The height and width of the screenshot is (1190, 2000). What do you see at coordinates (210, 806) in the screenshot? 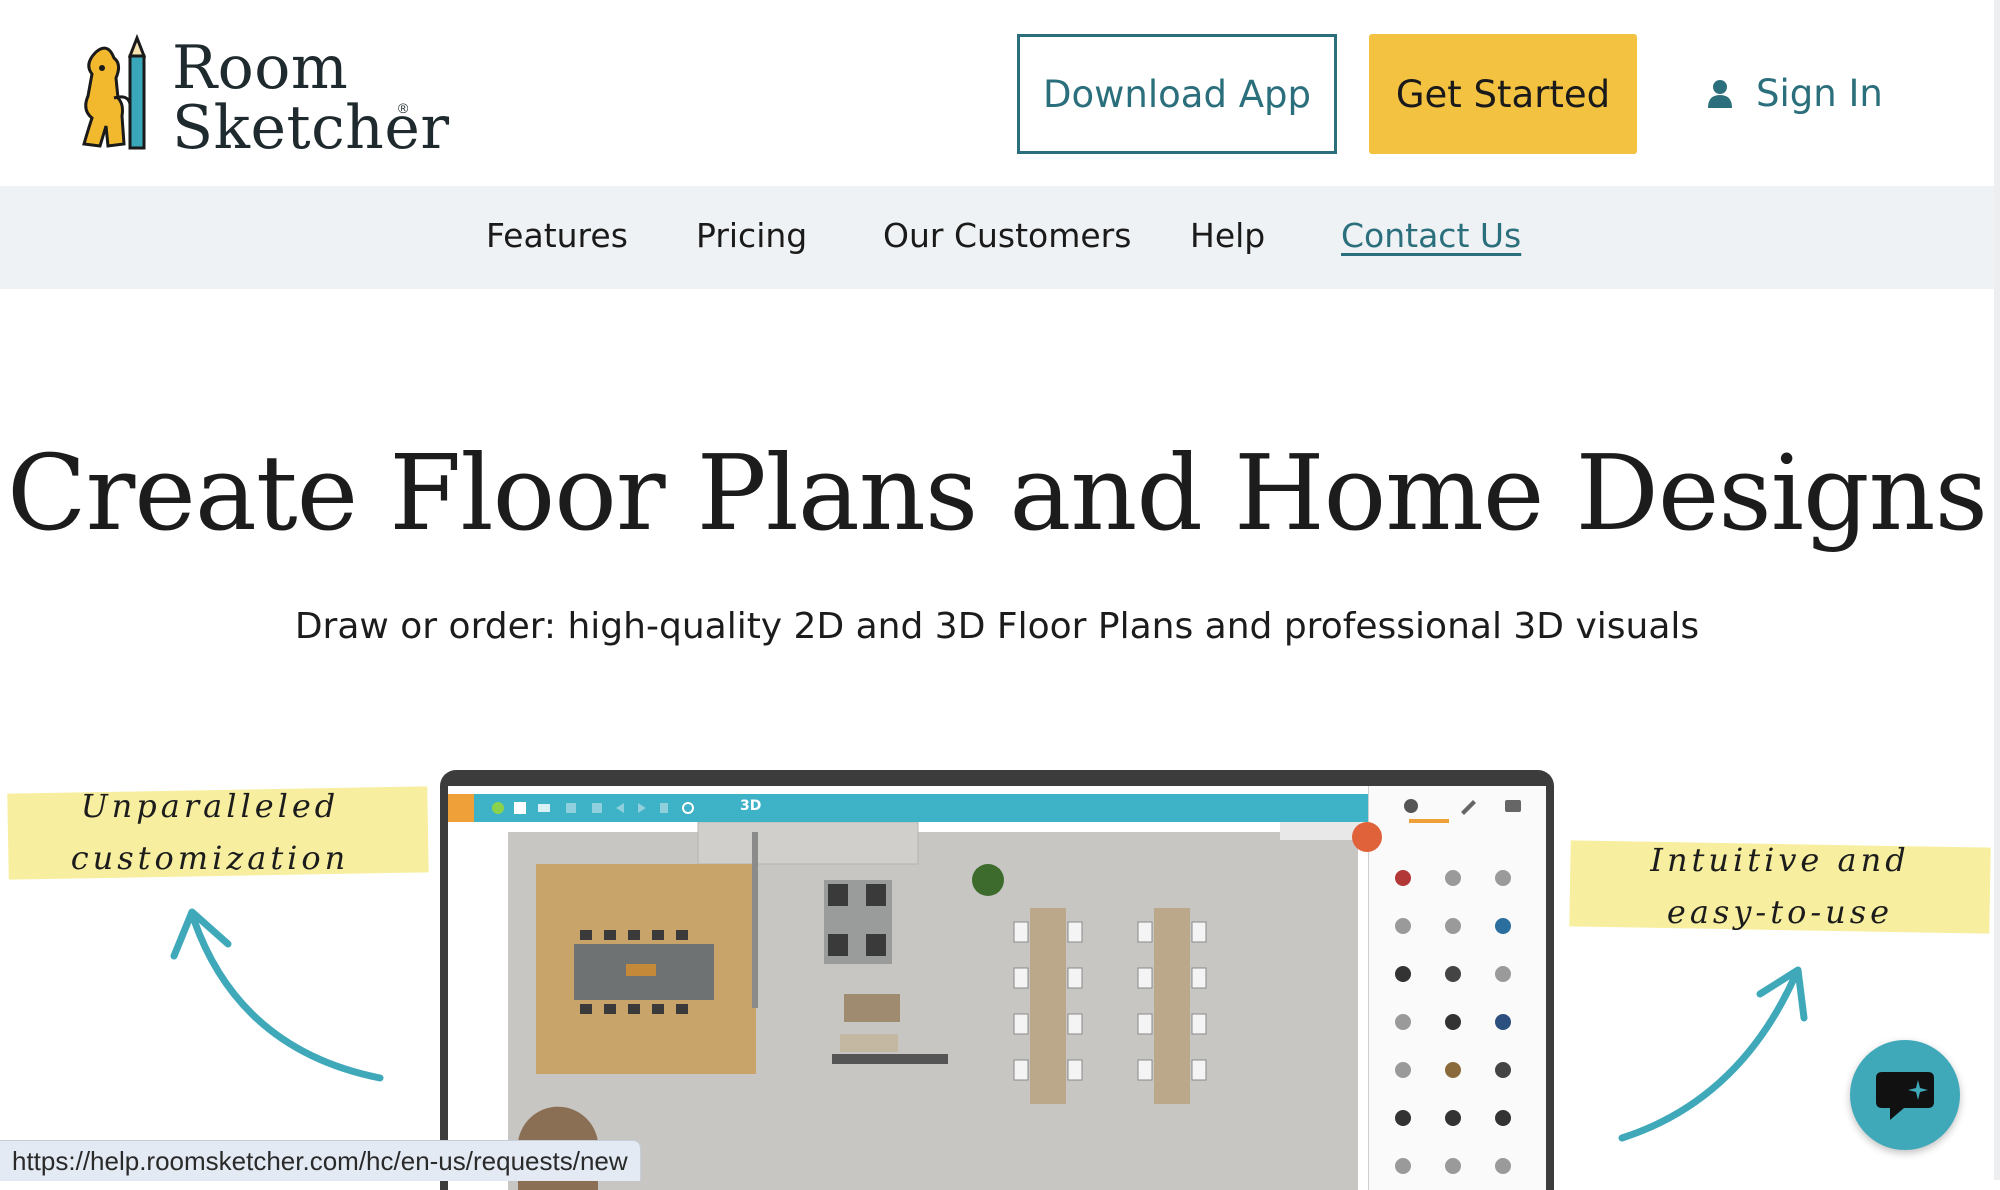
I see `callout-left-line1: Unparalleled` at bounding box center [210, 806].